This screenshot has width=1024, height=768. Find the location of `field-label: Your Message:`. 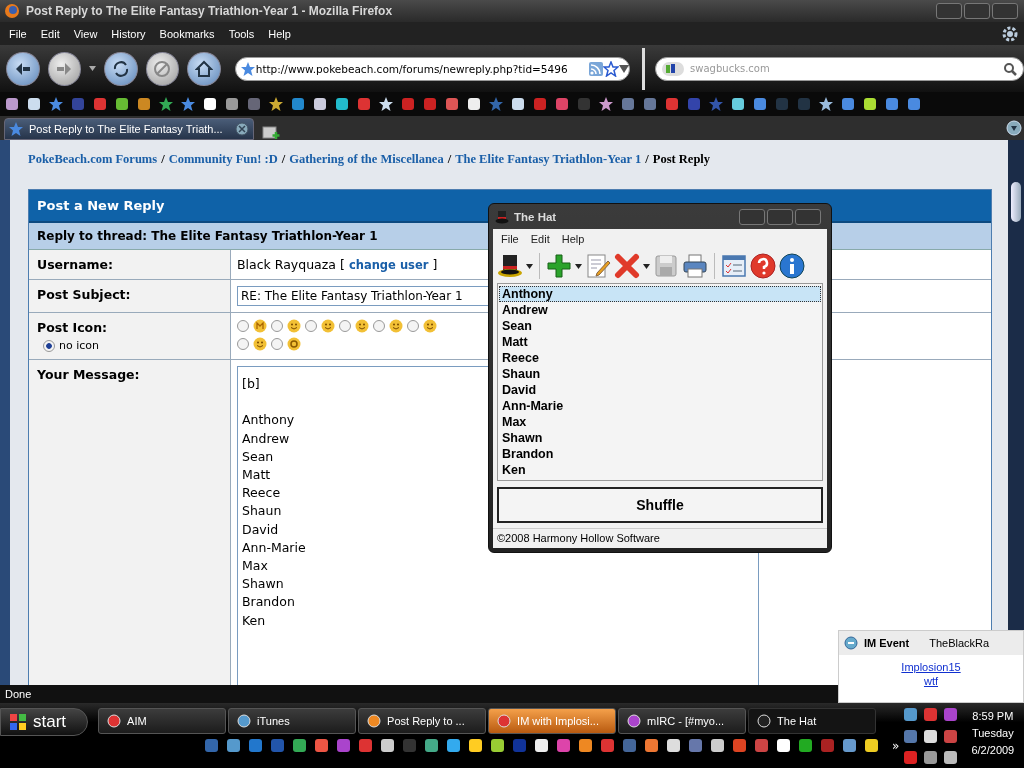

field-label: Your Message: is located at coordinates (89, 374).